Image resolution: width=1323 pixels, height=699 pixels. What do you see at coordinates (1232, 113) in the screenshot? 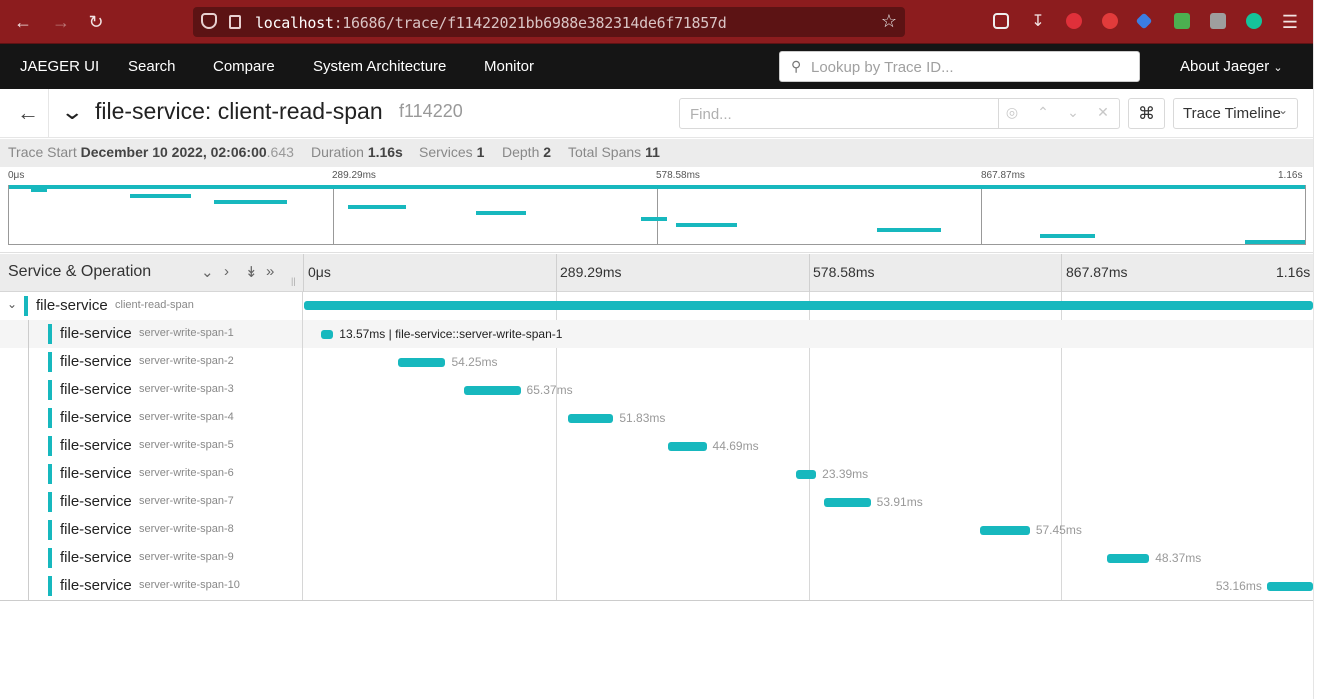
I see `view-mode-label: Trace Timeline` at bounding box center [1232, 113].